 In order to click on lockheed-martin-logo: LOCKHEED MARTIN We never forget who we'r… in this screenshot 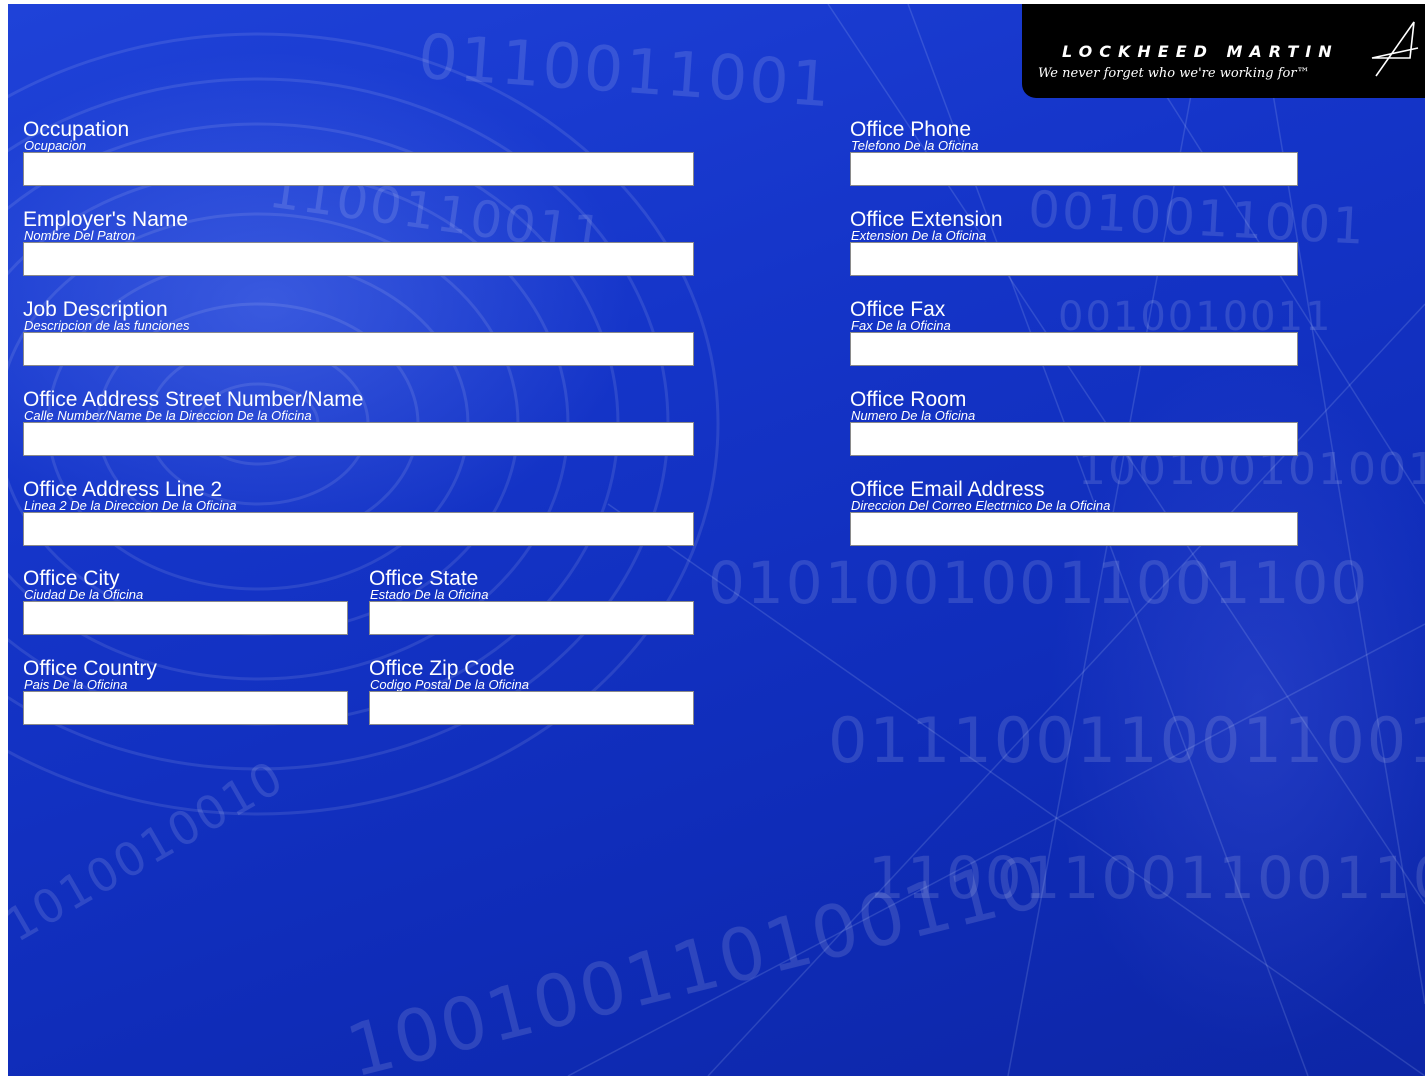, I will do `click(1223, 51)`.